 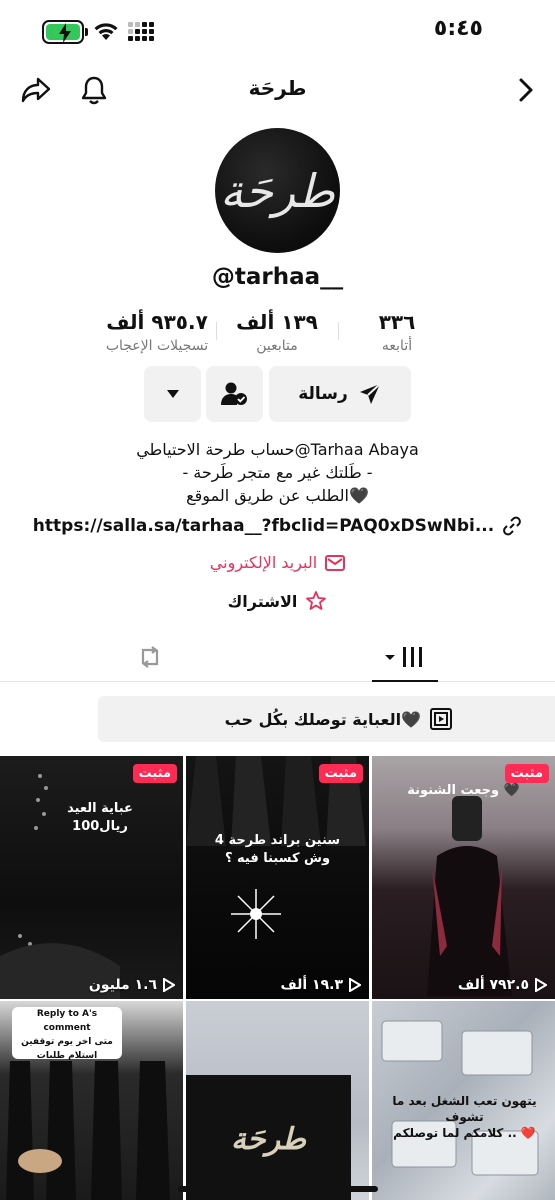 I want to click on bio-line: الطلب عن طريق الموقع🖤, so click(x=277, y=495).